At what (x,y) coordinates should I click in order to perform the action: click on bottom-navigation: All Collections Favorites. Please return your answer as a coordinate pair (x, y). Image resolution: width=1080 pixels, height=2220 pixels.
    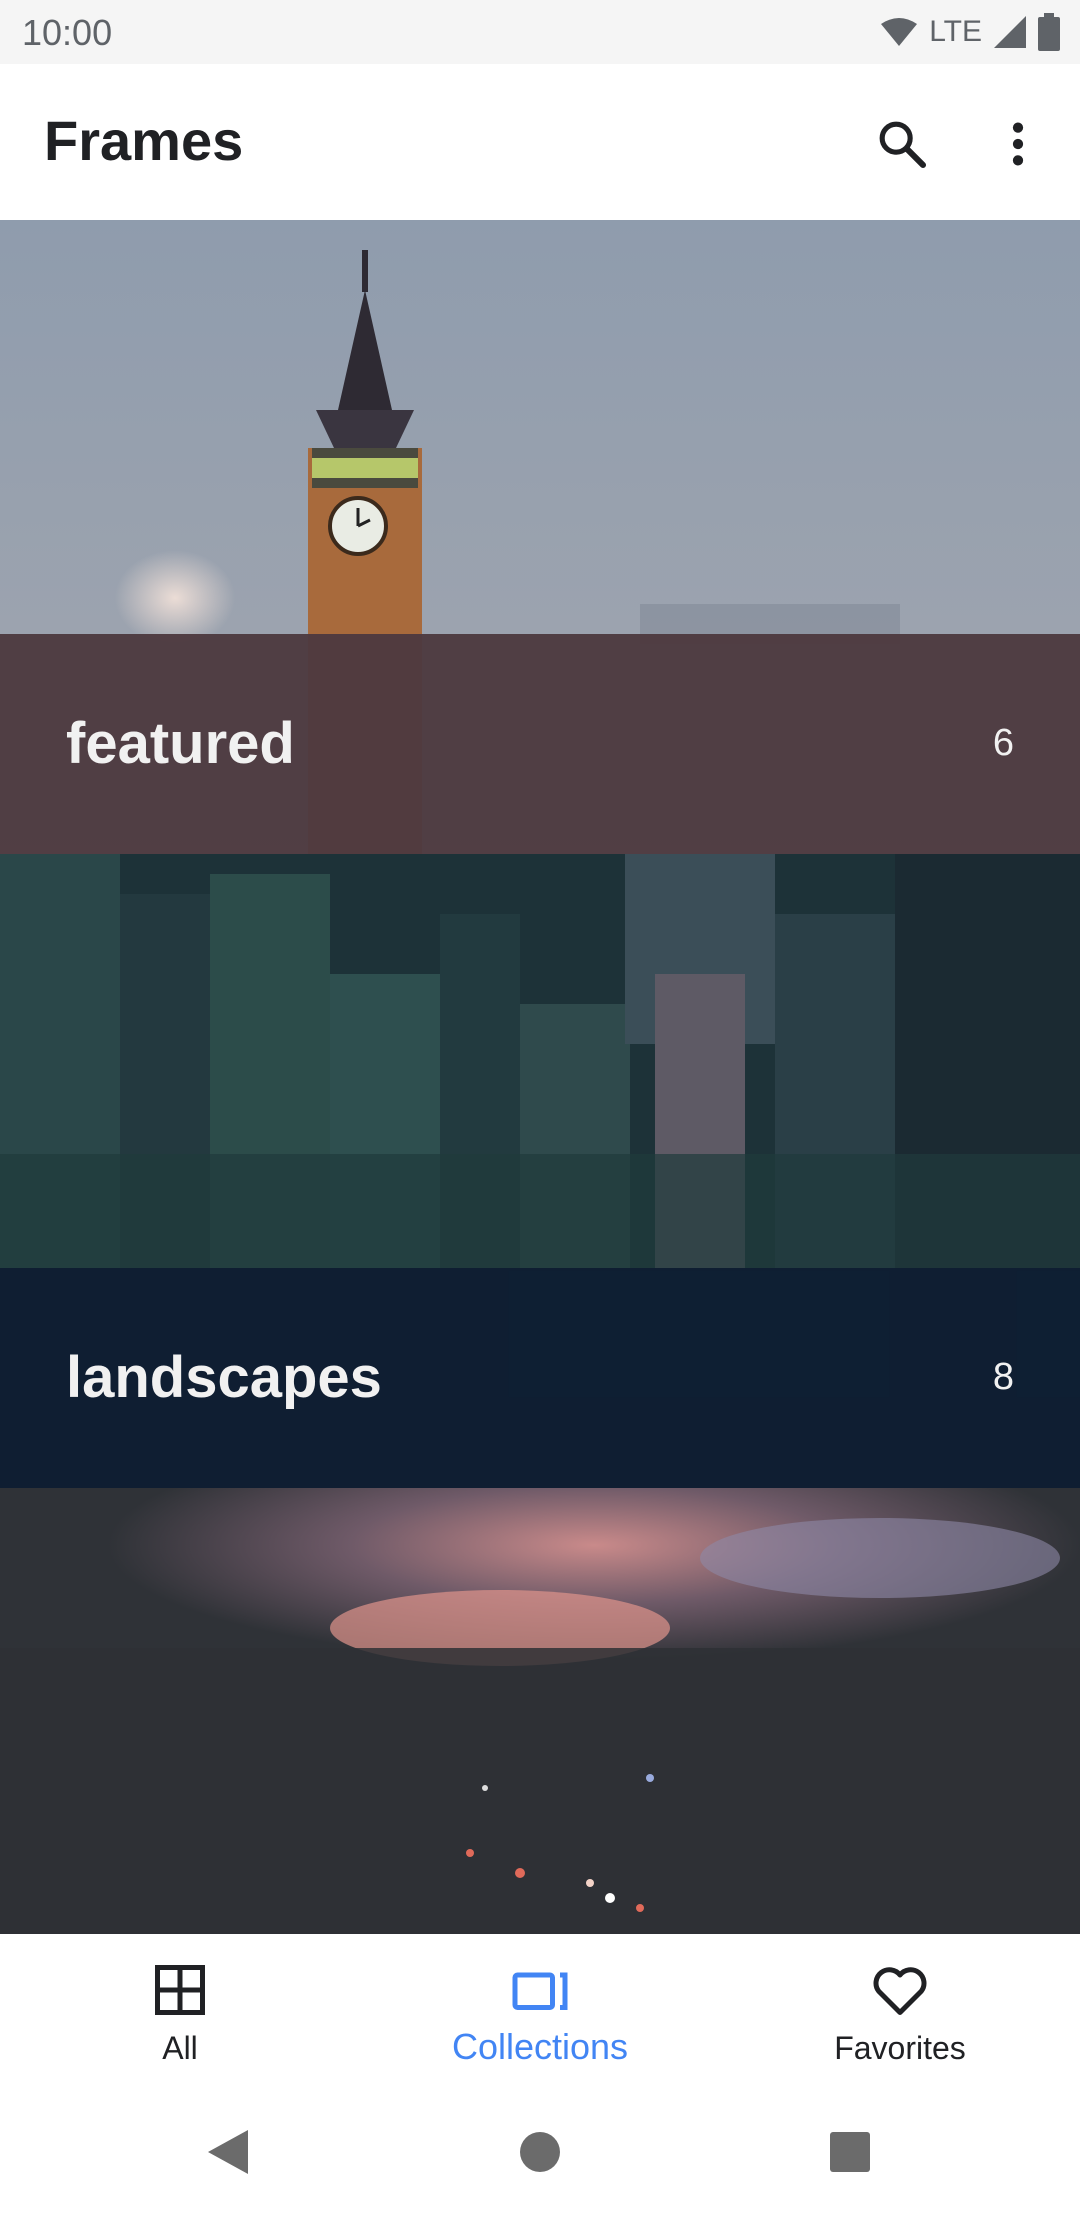
    Looking at the image, I should click on (540, 2009).